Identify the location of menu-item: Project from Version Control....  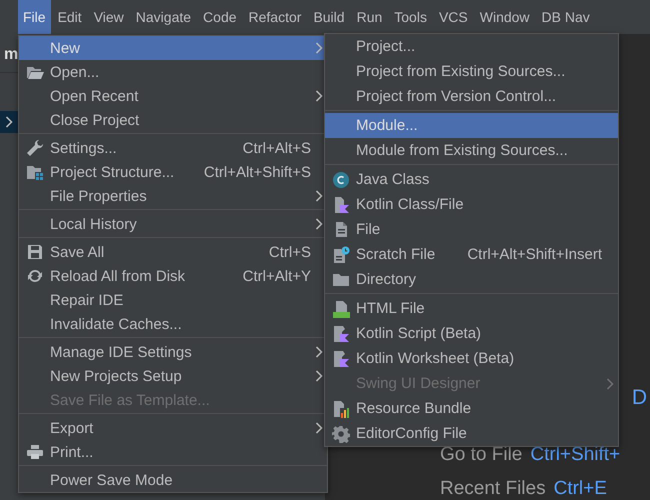
(471, 96).